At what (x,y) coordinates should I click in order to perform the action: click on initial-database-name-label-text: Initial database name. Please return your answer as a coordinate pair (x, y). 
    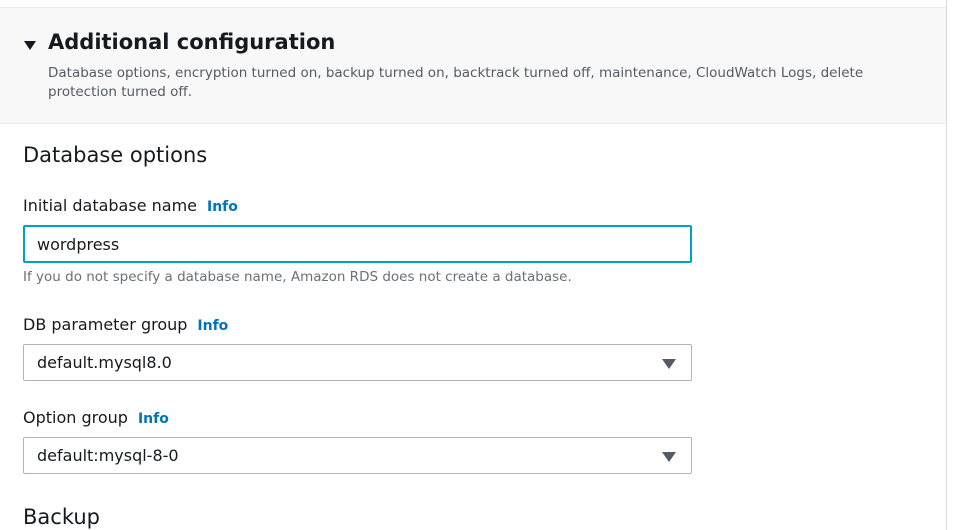
    Looking at the image, I should click on (110, 205).